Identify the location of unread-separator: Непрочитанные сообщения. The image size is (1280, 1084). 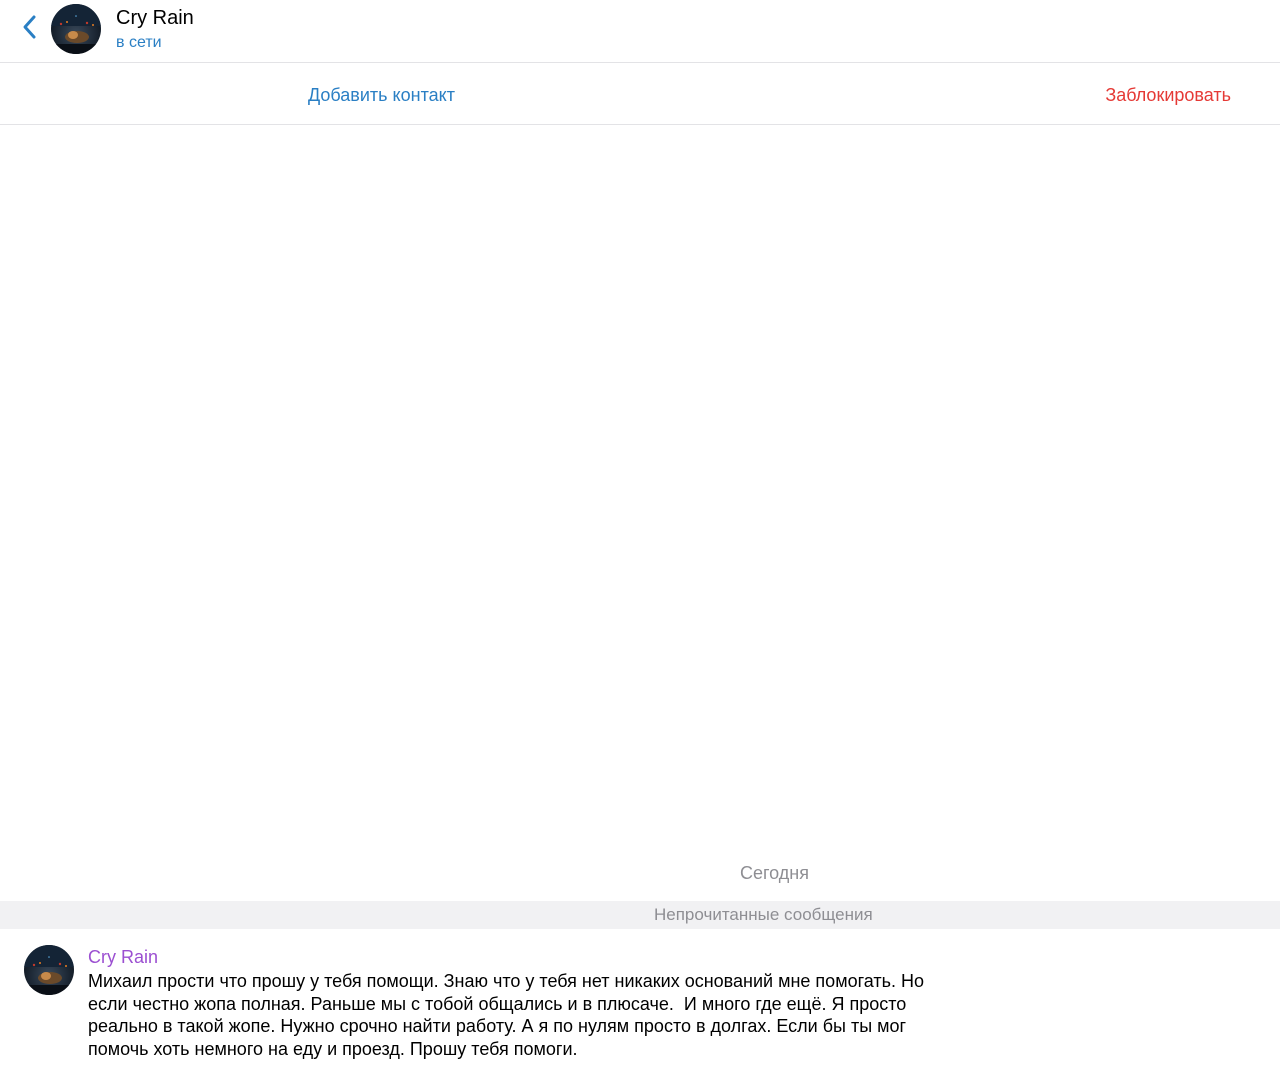
(640, 915).